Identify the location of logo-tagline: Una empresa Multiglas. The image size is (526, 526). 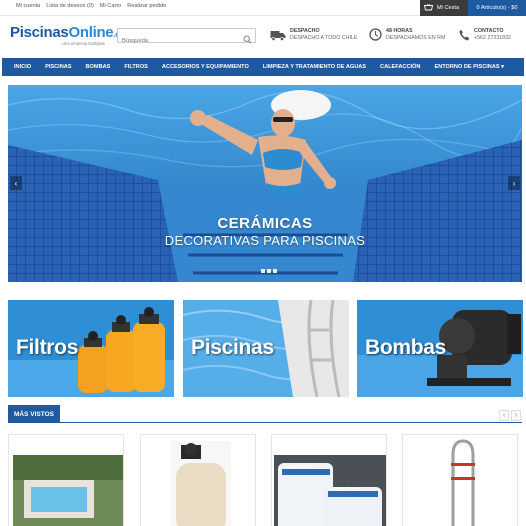
(83, 43).